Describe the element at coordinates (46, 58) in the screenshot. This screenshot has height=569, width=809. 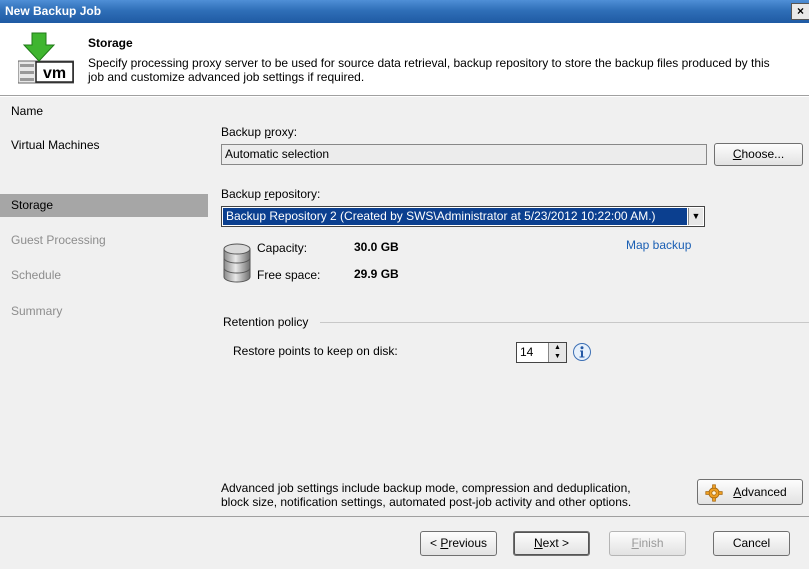
I see `vm-storage-icon: vm` at that location.